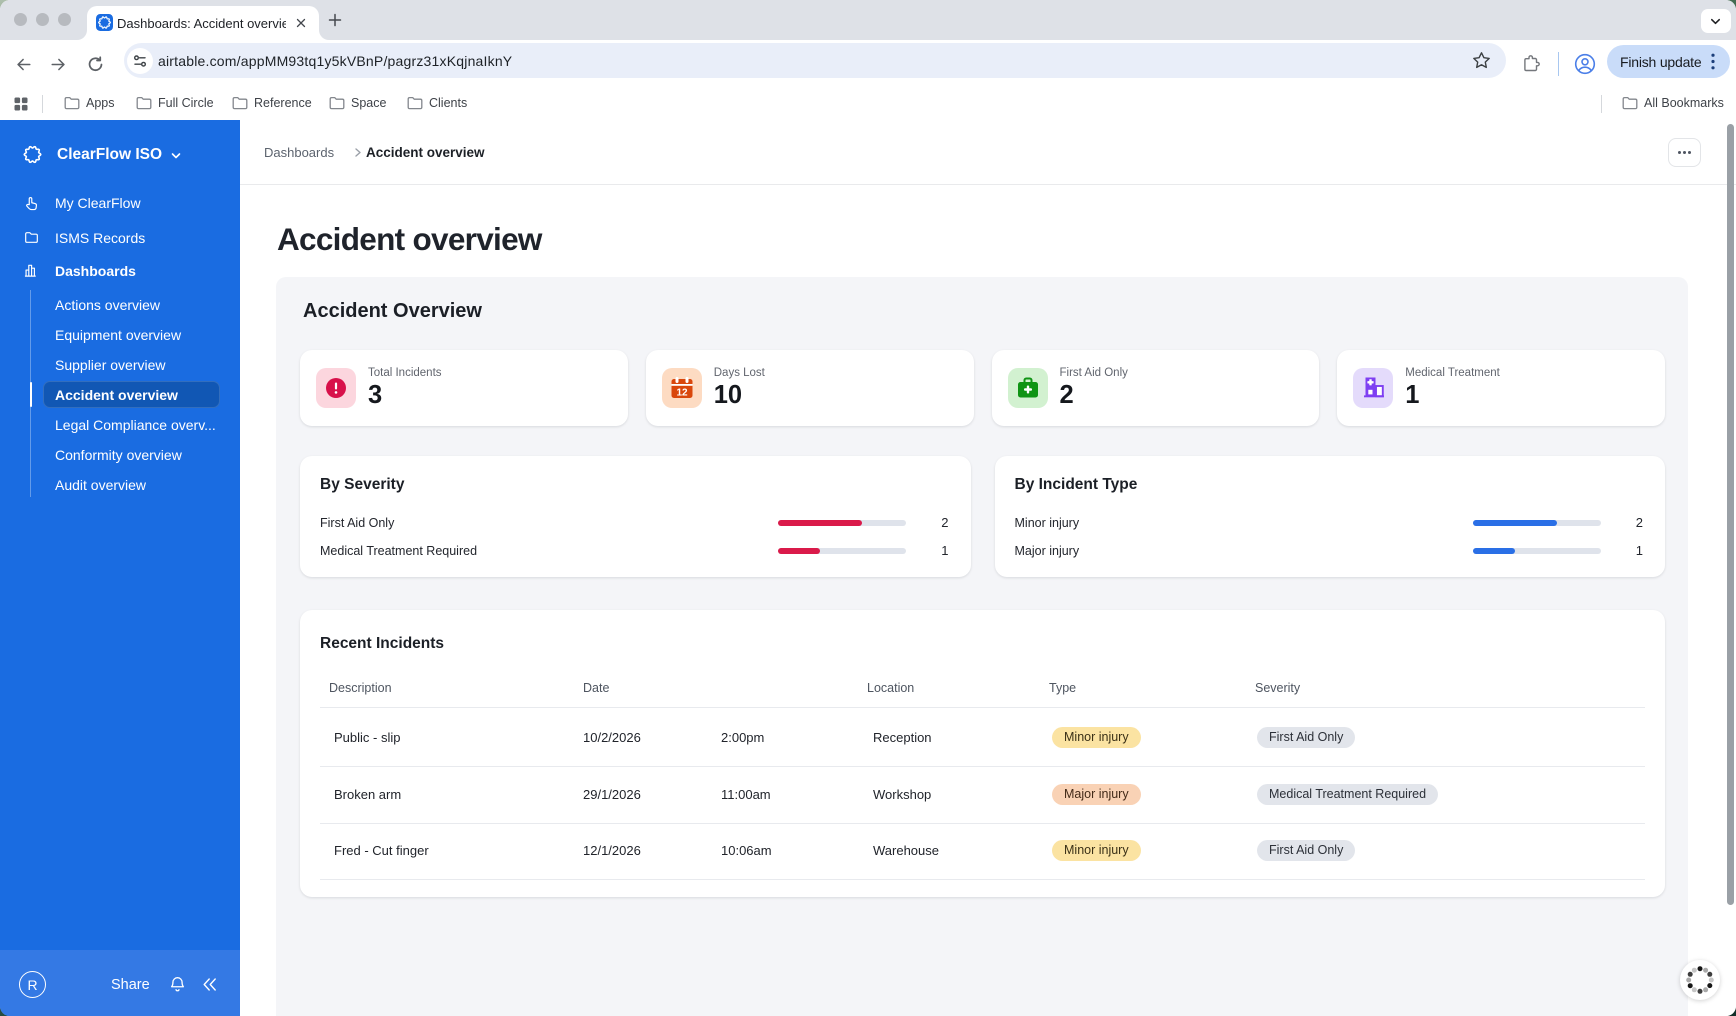 Image resolution: width=1736 pixels, height=1016 pixels. What do you see at coordinates (682, 393) in the screenshot?
I see `svg-text: 12` at bounding box center [682, 393].